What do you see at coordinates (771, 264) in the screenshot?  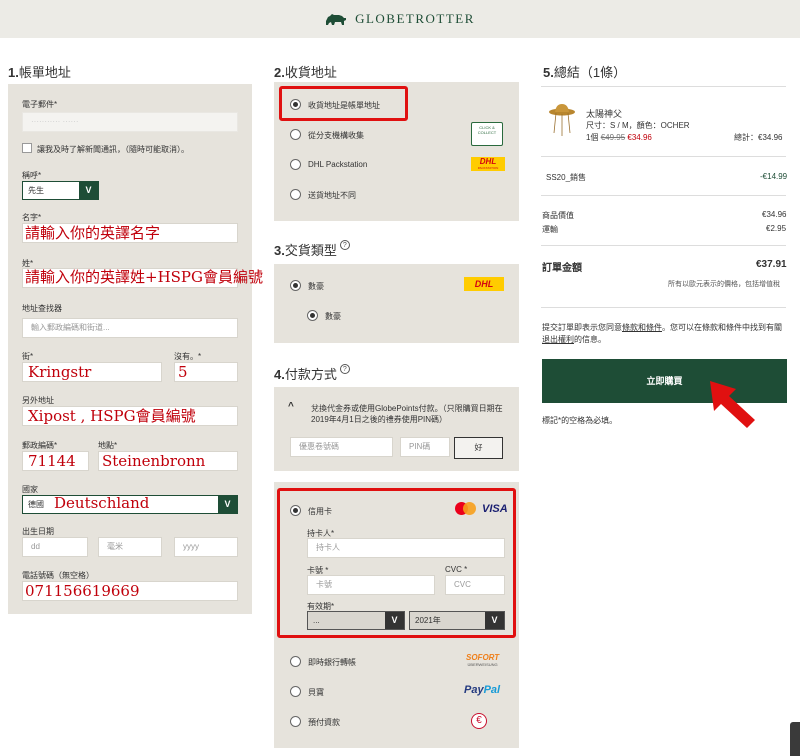 I see `order-total-value: €37.91` at bounding box center [771, 264].